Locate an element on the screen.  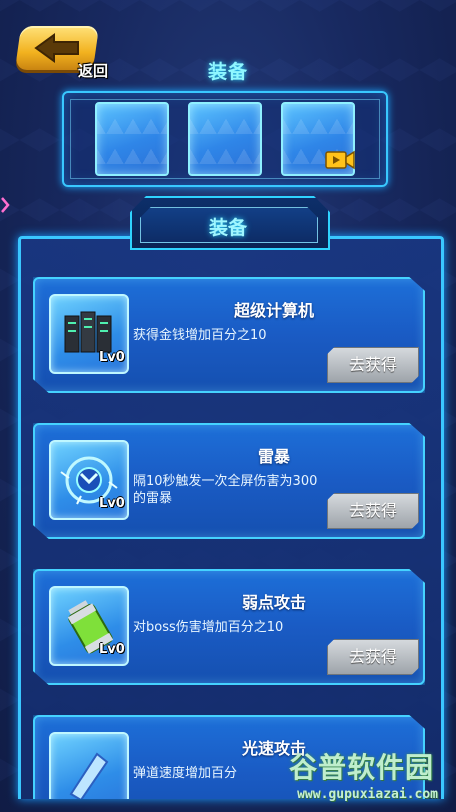
item-description: 对boss伤害增加百分之10 is located at coordinates (208, 627).